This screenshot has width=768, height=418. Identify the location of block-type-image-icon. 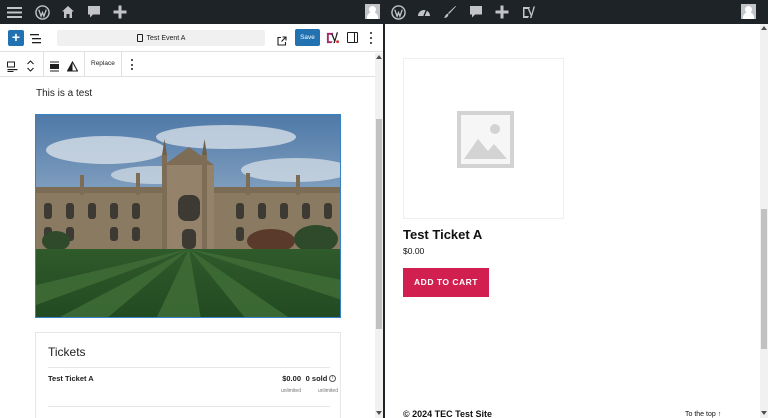
(12, 65).